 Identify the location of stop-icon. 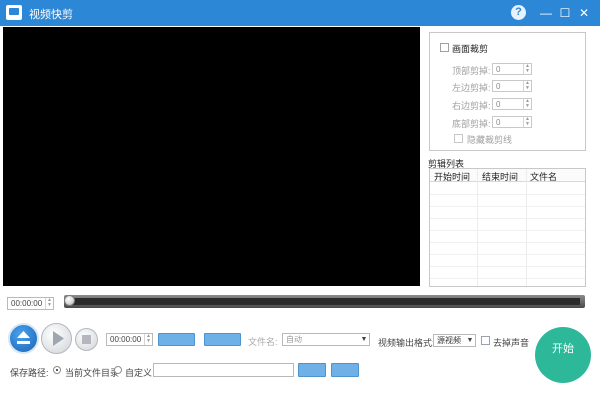
(86, 339).